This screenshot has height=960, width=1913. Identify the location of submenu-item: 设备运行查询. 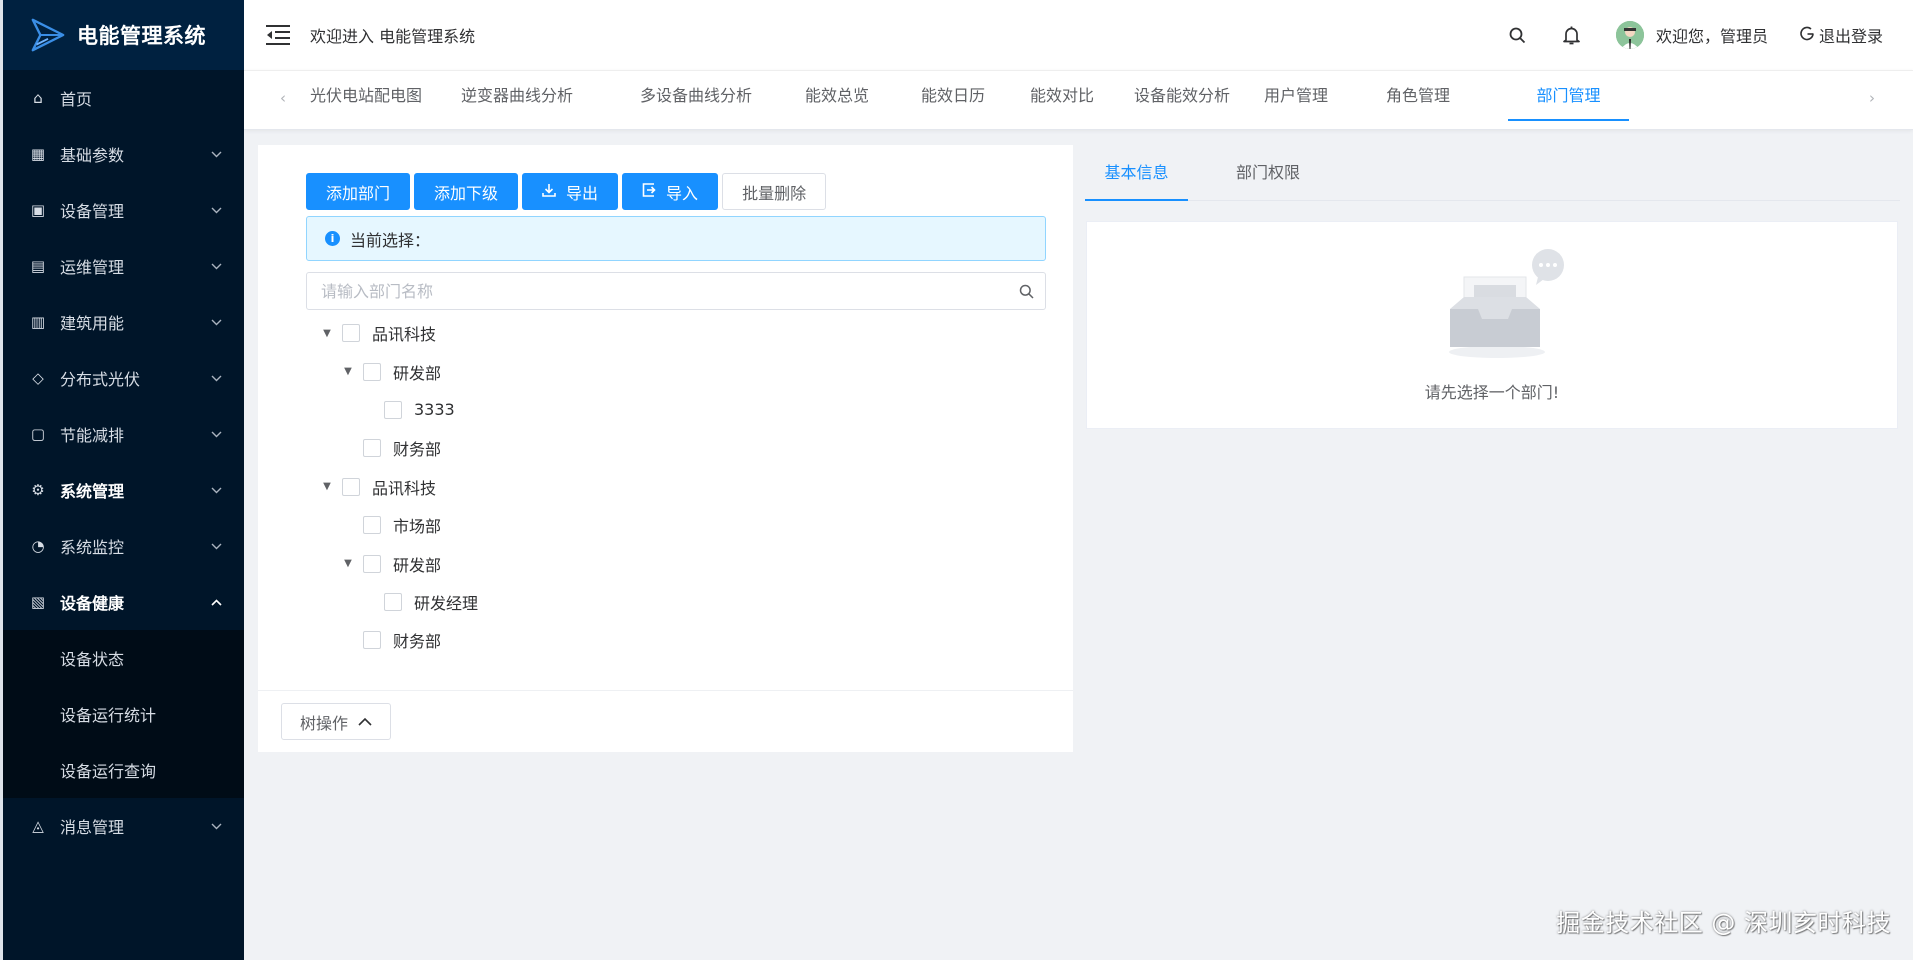
(123, 770).